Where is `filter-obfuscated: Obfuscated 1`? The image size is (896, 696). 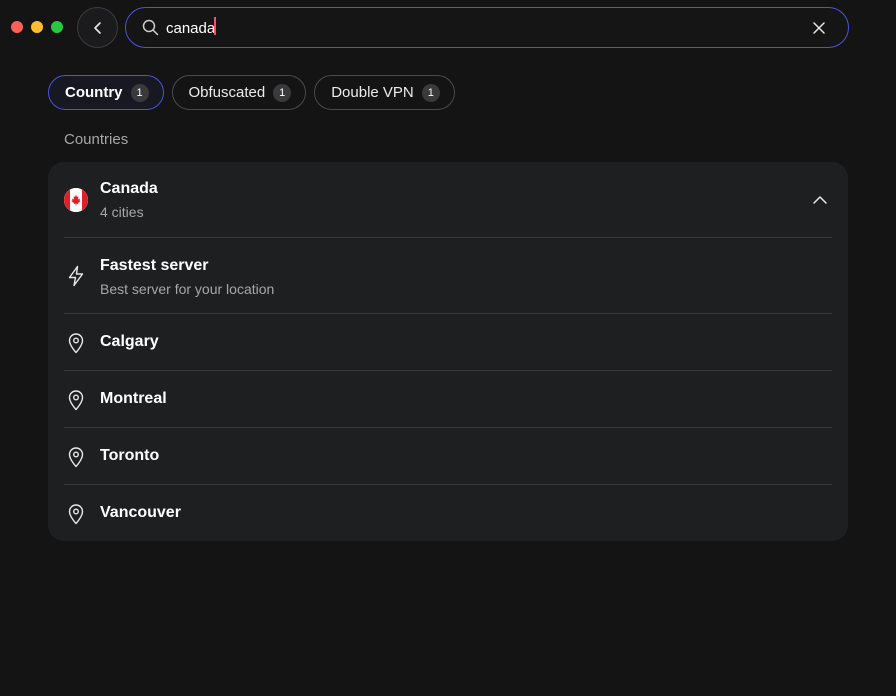
filter-obfuscated: Obfuscated 1 is located at coordinates (239, 92).